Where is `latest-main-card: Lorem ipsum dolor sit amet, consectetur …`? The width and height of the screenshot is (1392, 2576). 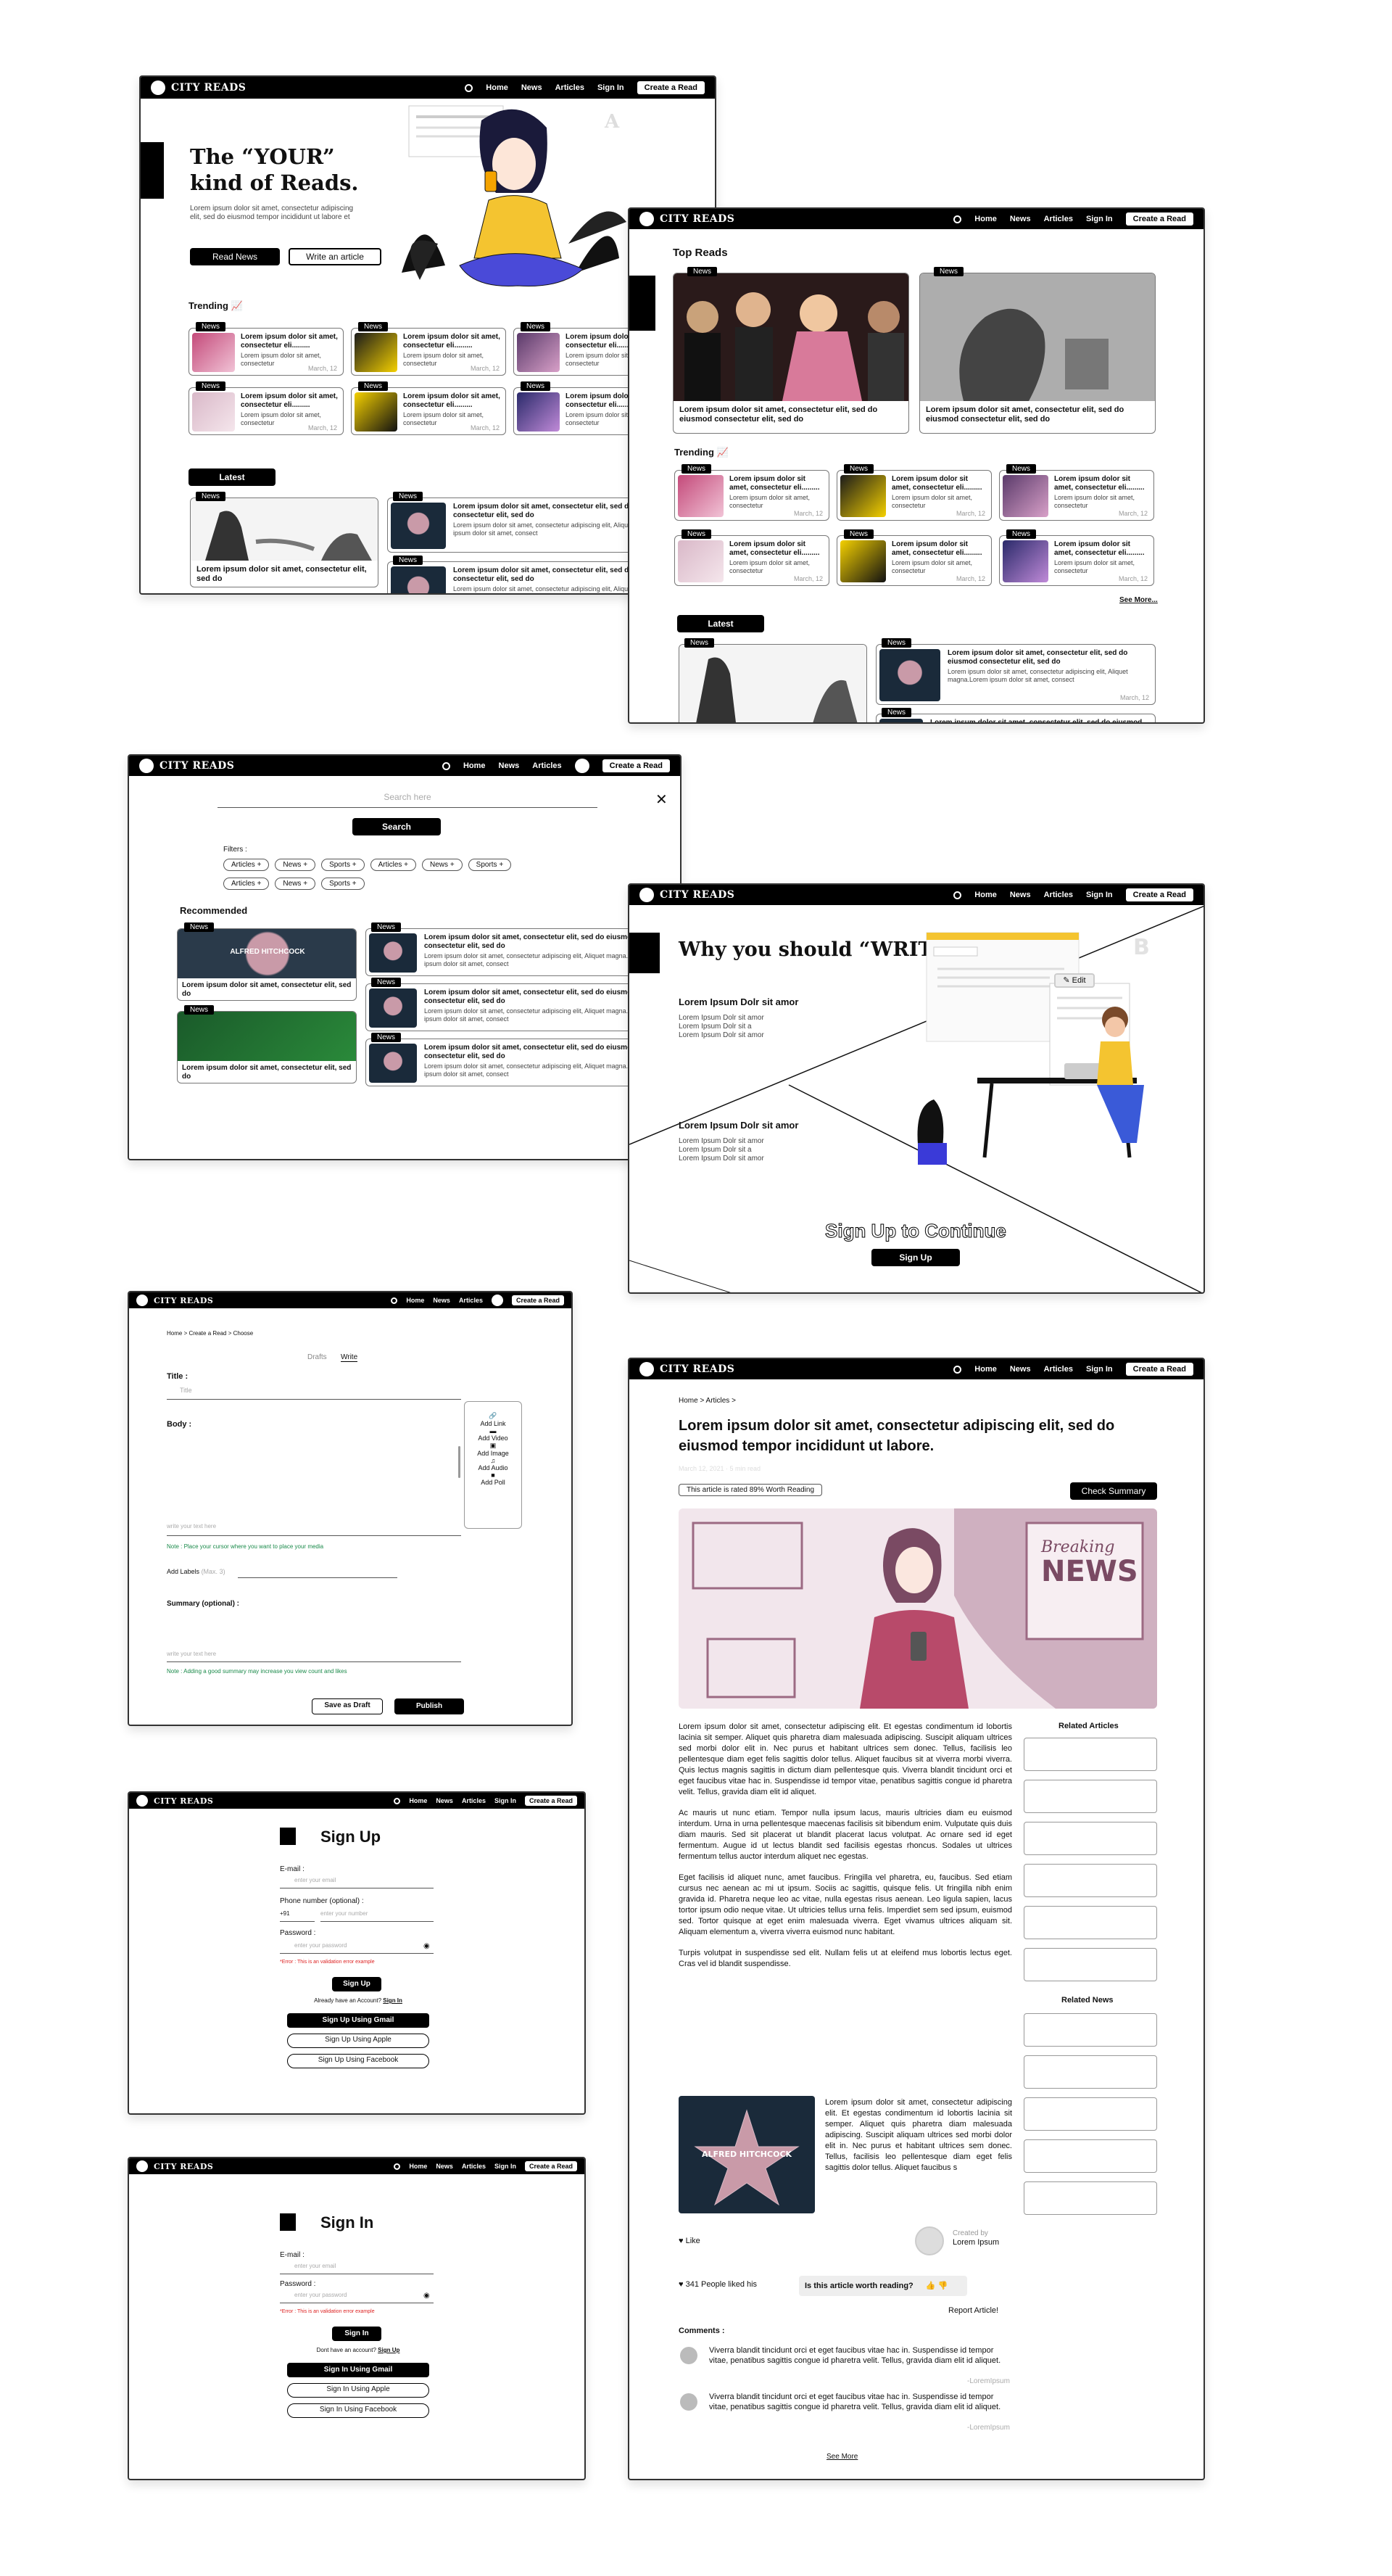
latest-main-card: Lorem ipsum dolor sit amet, consectetur … is located at coordinates (284, 542).